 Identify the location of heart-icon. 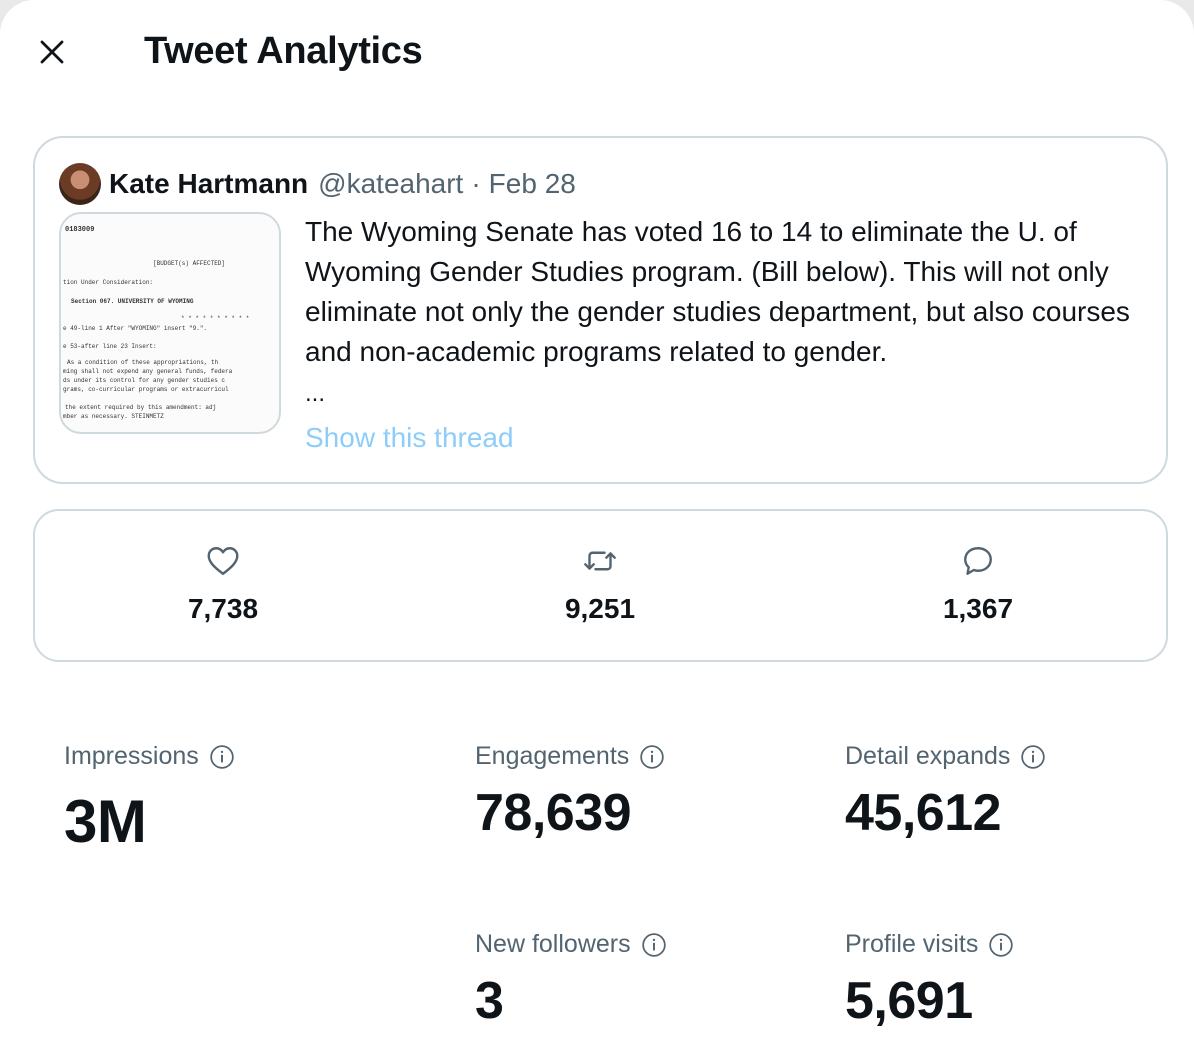
(223, 561).